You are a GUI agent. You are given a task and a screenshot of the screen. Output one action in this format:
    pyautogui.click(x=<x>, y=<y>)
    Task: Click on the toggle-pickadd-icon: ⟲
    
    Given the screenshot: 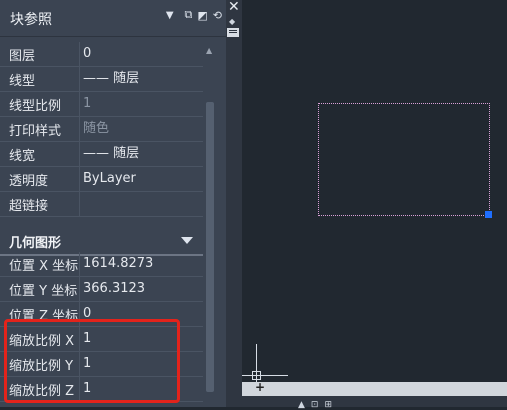 What is the action you would take?
    pyautogui.click(x=217, y=15)
    